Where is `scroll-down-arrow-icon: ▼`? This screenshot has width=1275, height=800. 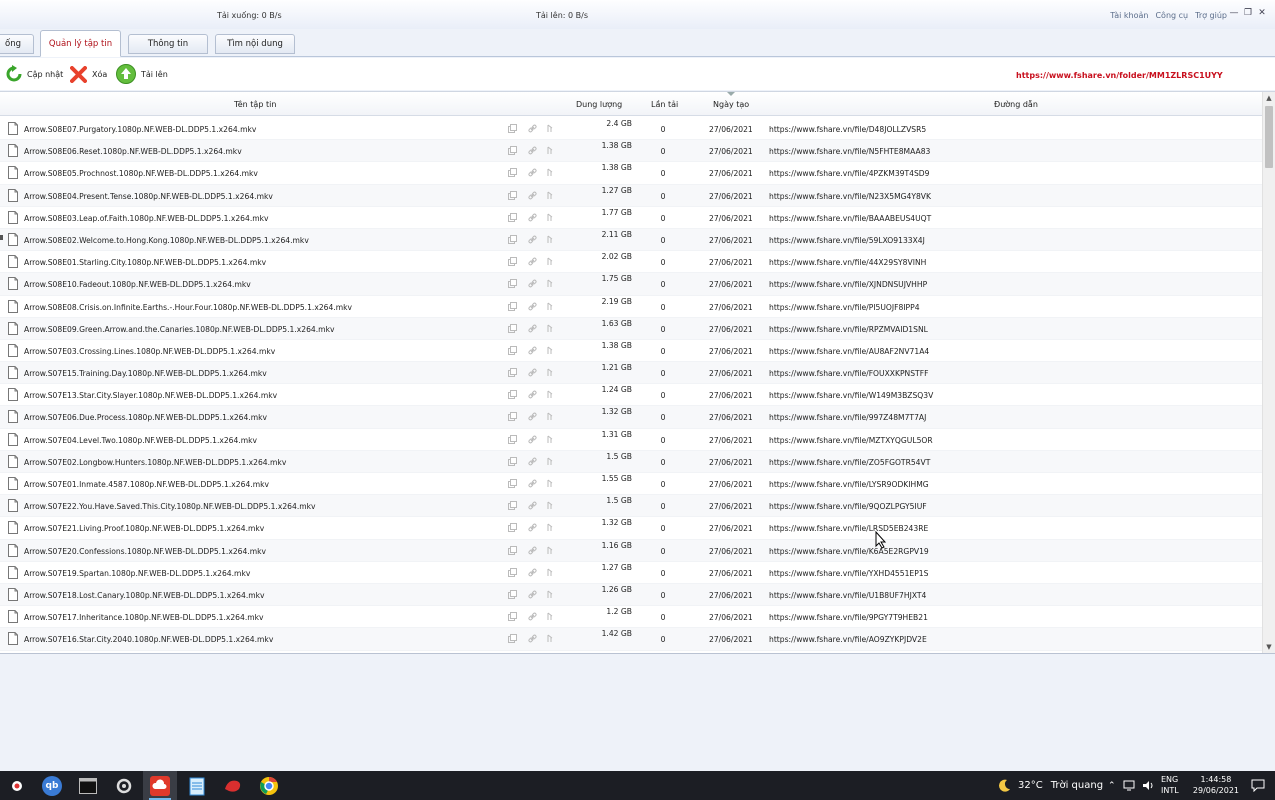 scroll-down-arrow-icon: ▼ is located at coordinates (1269, 647).